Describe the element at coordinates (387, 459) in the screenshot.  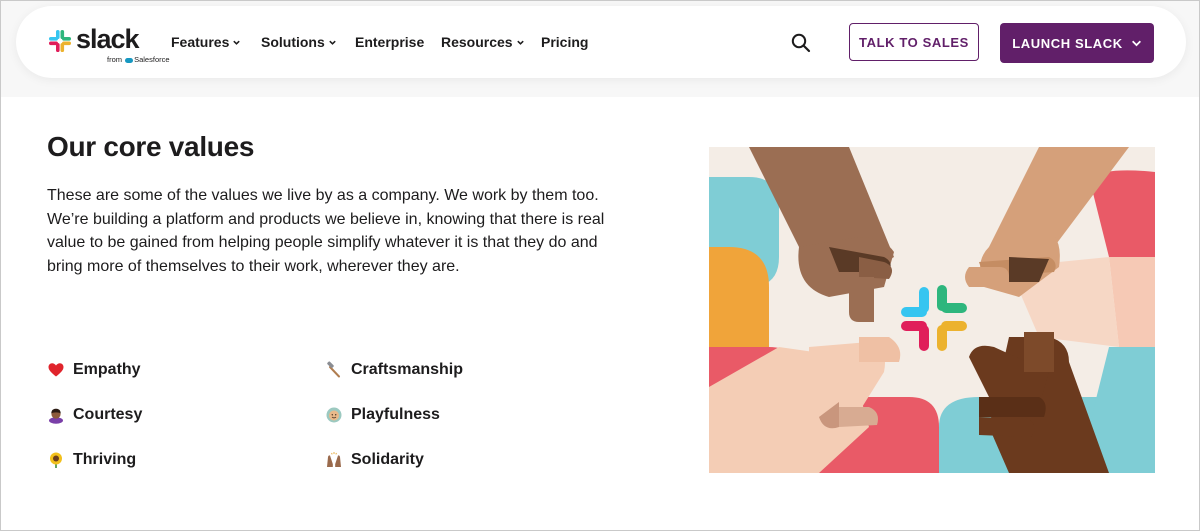
I see `value-solidarity-label: Solidarity` at that location.